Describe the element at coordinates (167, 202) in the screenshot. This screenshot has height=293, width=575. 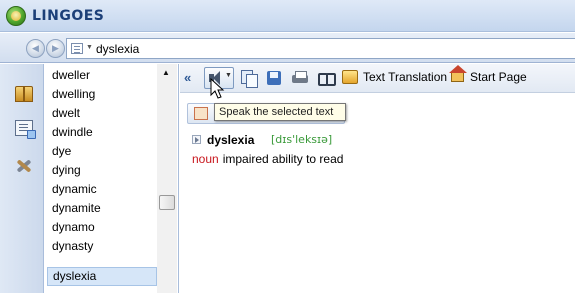
I see `scroll-thumb` at that location.